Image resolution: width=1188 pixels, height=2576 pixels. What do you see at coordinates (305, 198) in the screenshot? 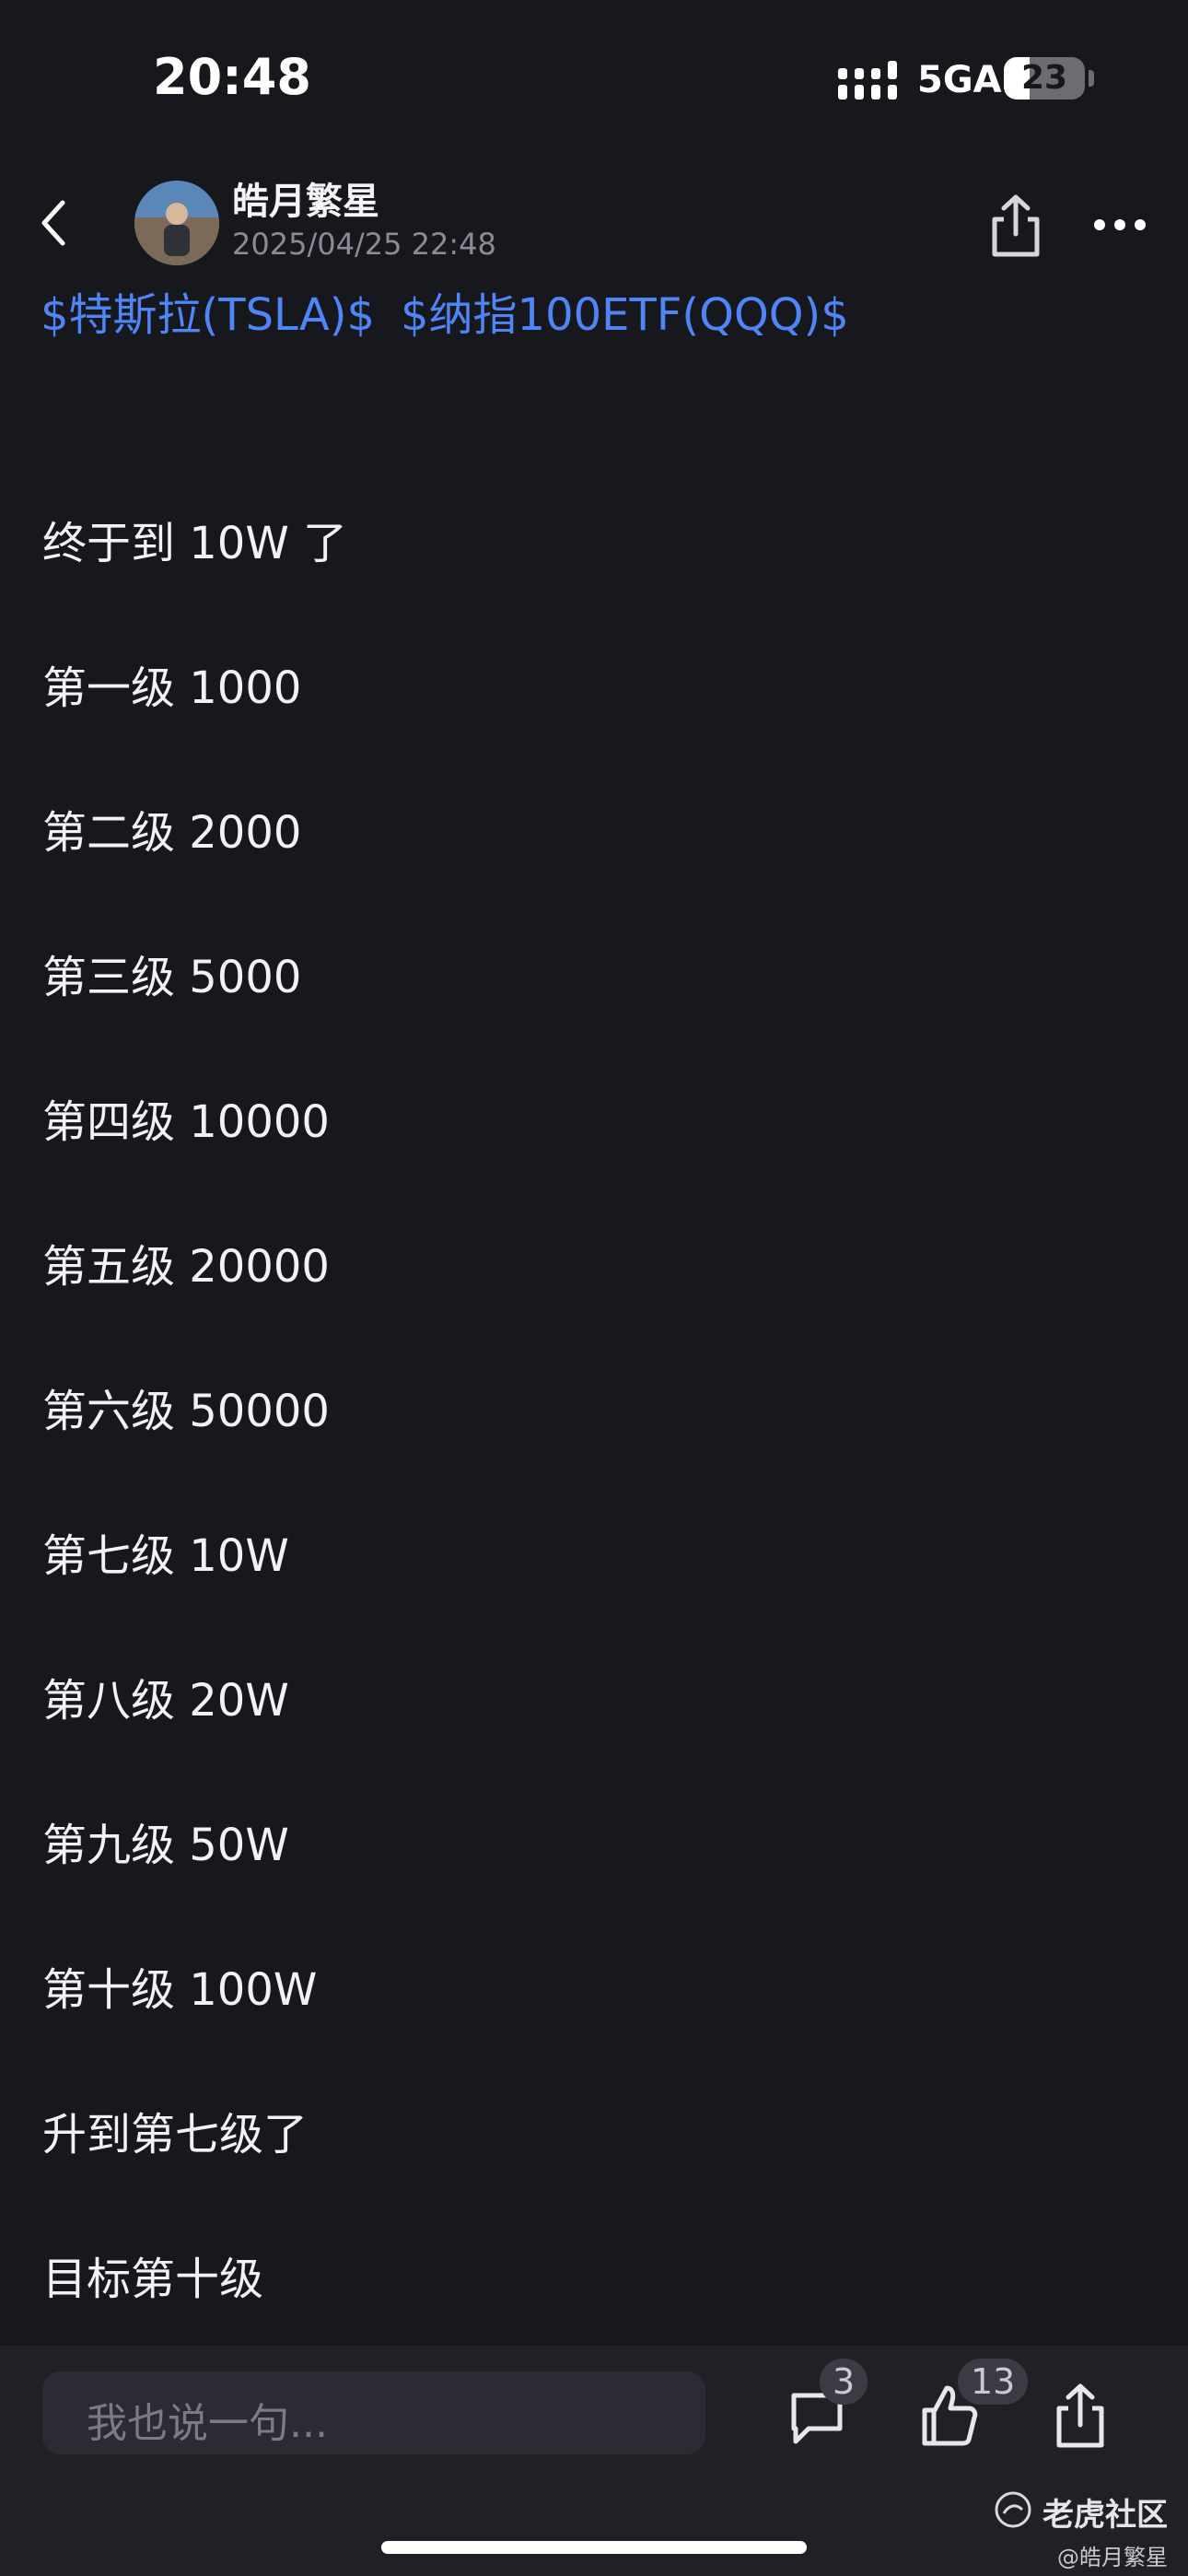
I see `author-name: 皓月繁星` at bounding box center [305, 198].